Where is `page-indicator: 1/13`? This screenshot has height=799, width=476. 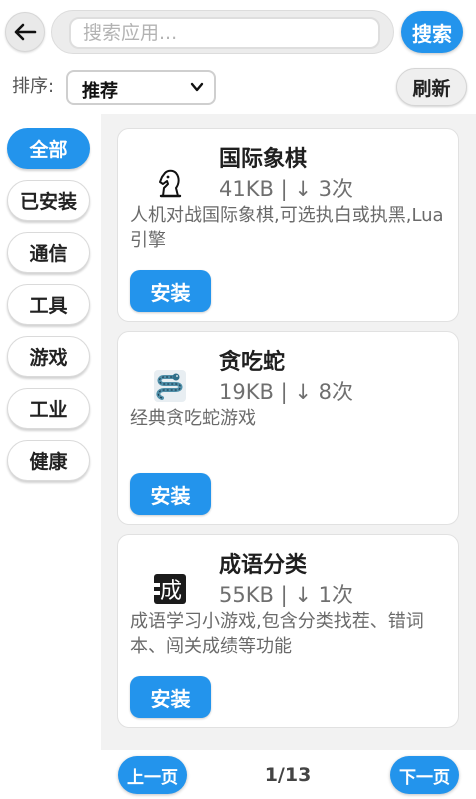 page-indicator: 1/13 is located at coordinates (288, 775).